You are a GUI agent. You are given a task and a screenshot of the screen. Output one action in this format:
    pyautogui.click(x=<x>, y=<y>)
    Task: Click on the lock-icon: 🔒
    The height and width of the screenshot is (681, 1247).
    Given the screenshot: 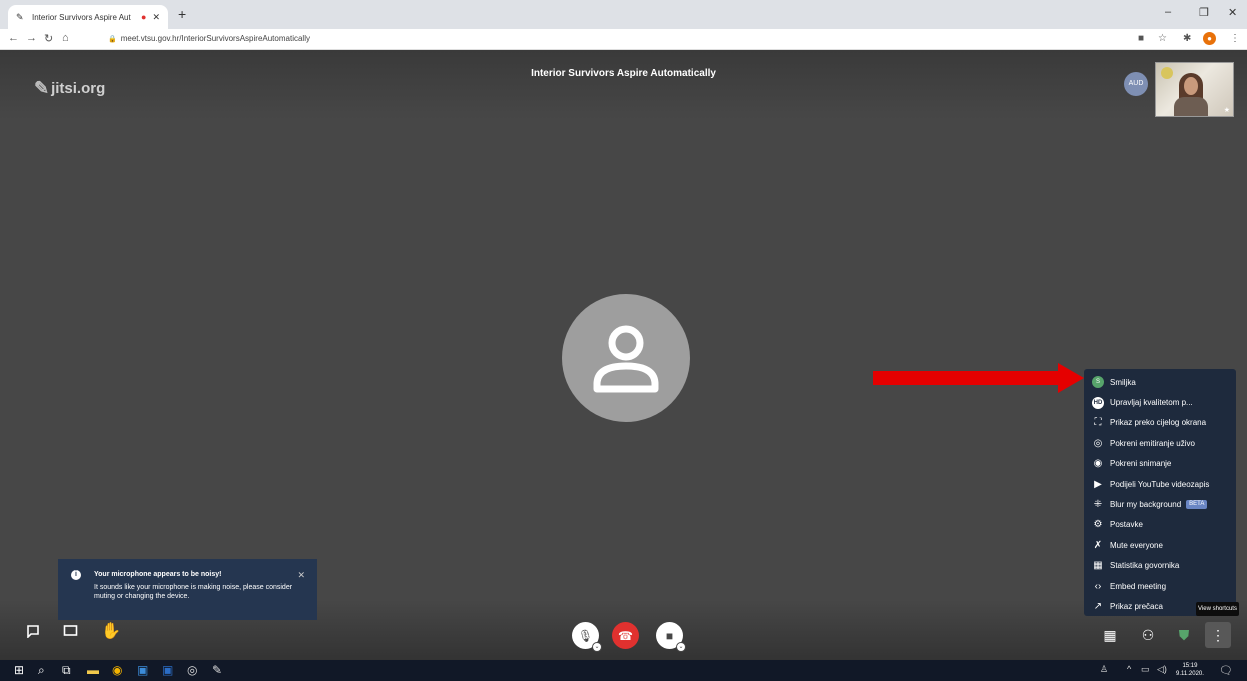 What is the action you would take?
    pyautogui.click(x=112, y=39)
    